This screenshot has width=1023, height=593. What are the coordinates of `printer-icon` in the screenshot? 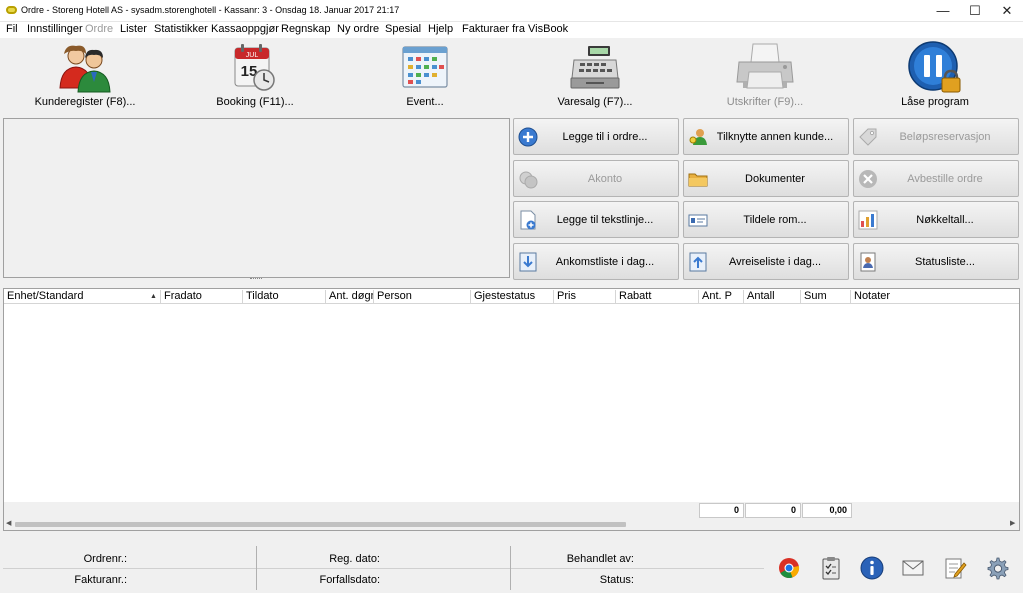 It's located at (765, 66).